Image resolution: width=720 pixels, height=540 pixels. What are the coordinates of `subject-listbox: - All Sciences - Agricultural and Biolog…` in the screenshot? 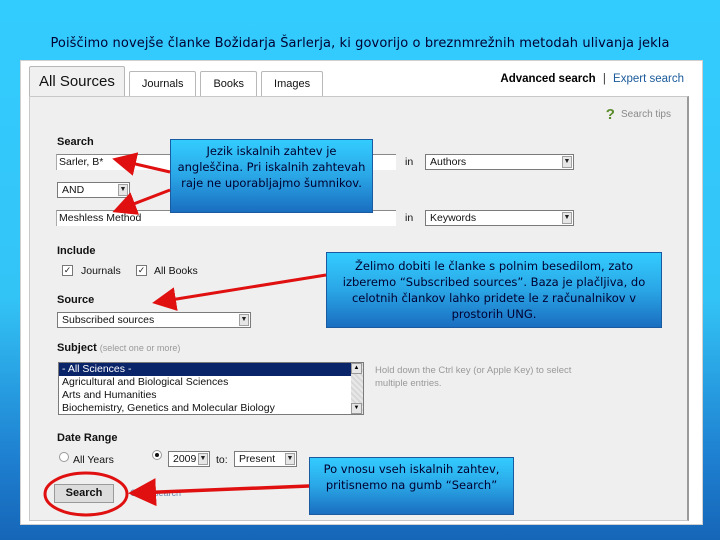 It's located at (211, 388).